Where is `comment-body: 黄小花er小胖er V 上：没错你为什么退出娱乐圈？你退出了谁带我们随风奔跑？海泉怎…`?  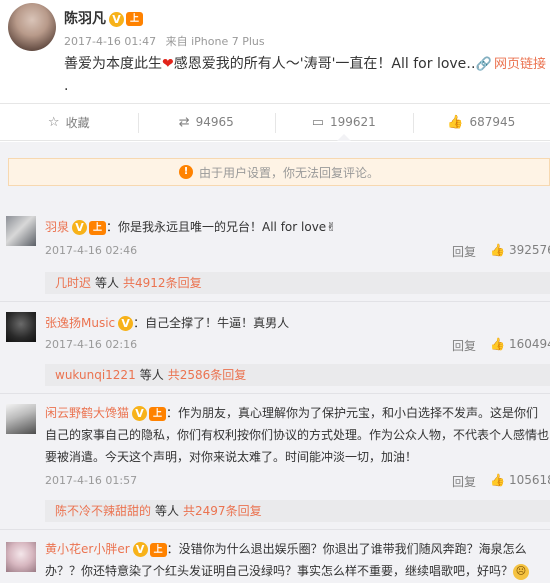 comment-body: 黄小花er小胖er V 上：没错你为什么退出娱乐圈？你退出了谁带我们随风奔跑？海泉怎… is located at coordinates (297, 560).